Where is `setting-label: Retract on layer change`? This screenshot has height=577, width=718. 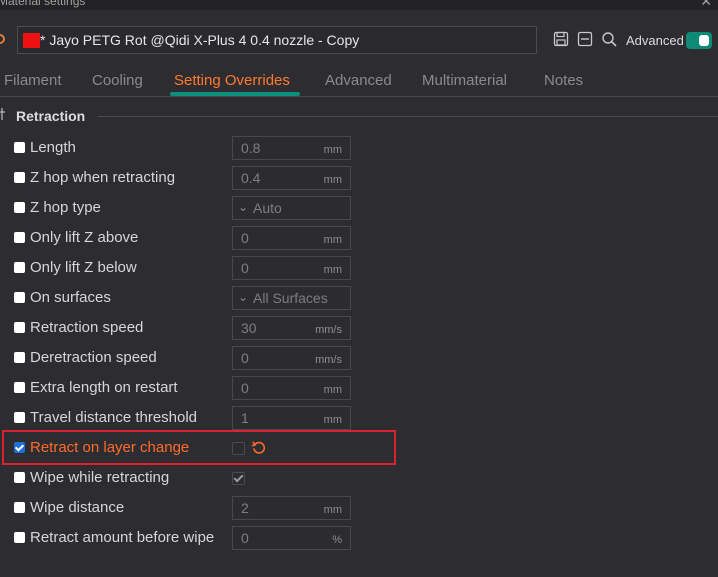
setting-label: Retract on layer change is located at coordinates (110, 447).